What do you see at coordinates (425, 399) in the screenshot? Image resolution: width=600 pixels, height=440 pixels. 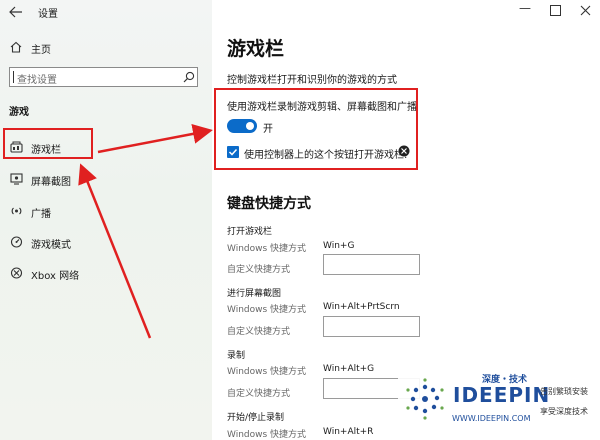 I see `ideepin-logo-icon` at bounding box center [425, 399].